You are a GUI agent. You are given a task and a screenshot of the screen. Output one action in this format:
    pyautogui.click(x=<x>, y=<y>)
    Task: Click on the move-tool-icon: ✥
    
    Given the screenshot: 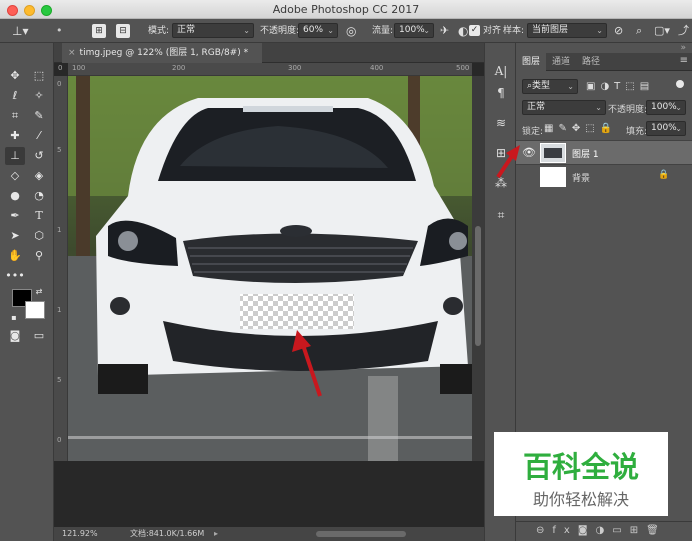 What is the action you would take?
    pyautogui.click(x=15, y=76)
    